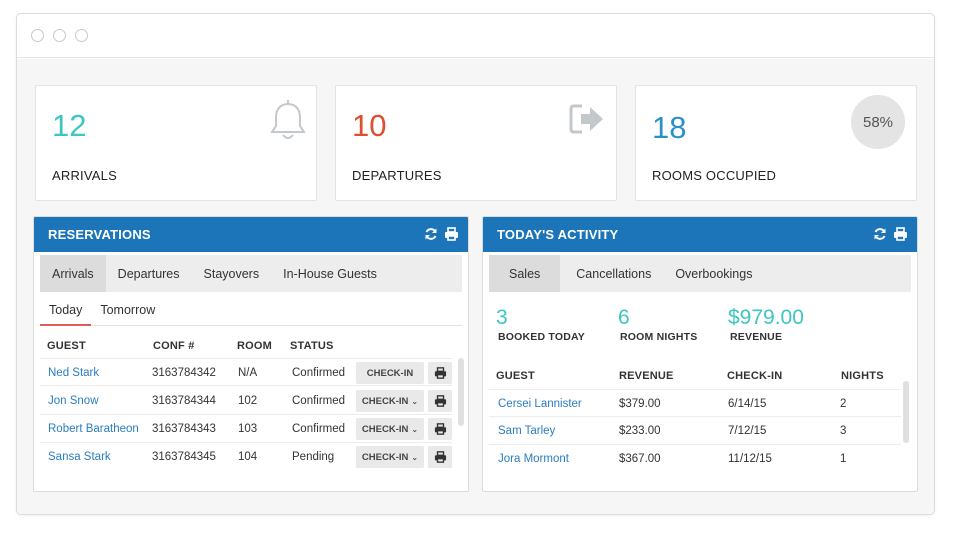 This screenshot has width=960, height=533. Describe the element at coordinates (184, 457) in the screenshot. I see `conf-number: 3163784345` at that location.